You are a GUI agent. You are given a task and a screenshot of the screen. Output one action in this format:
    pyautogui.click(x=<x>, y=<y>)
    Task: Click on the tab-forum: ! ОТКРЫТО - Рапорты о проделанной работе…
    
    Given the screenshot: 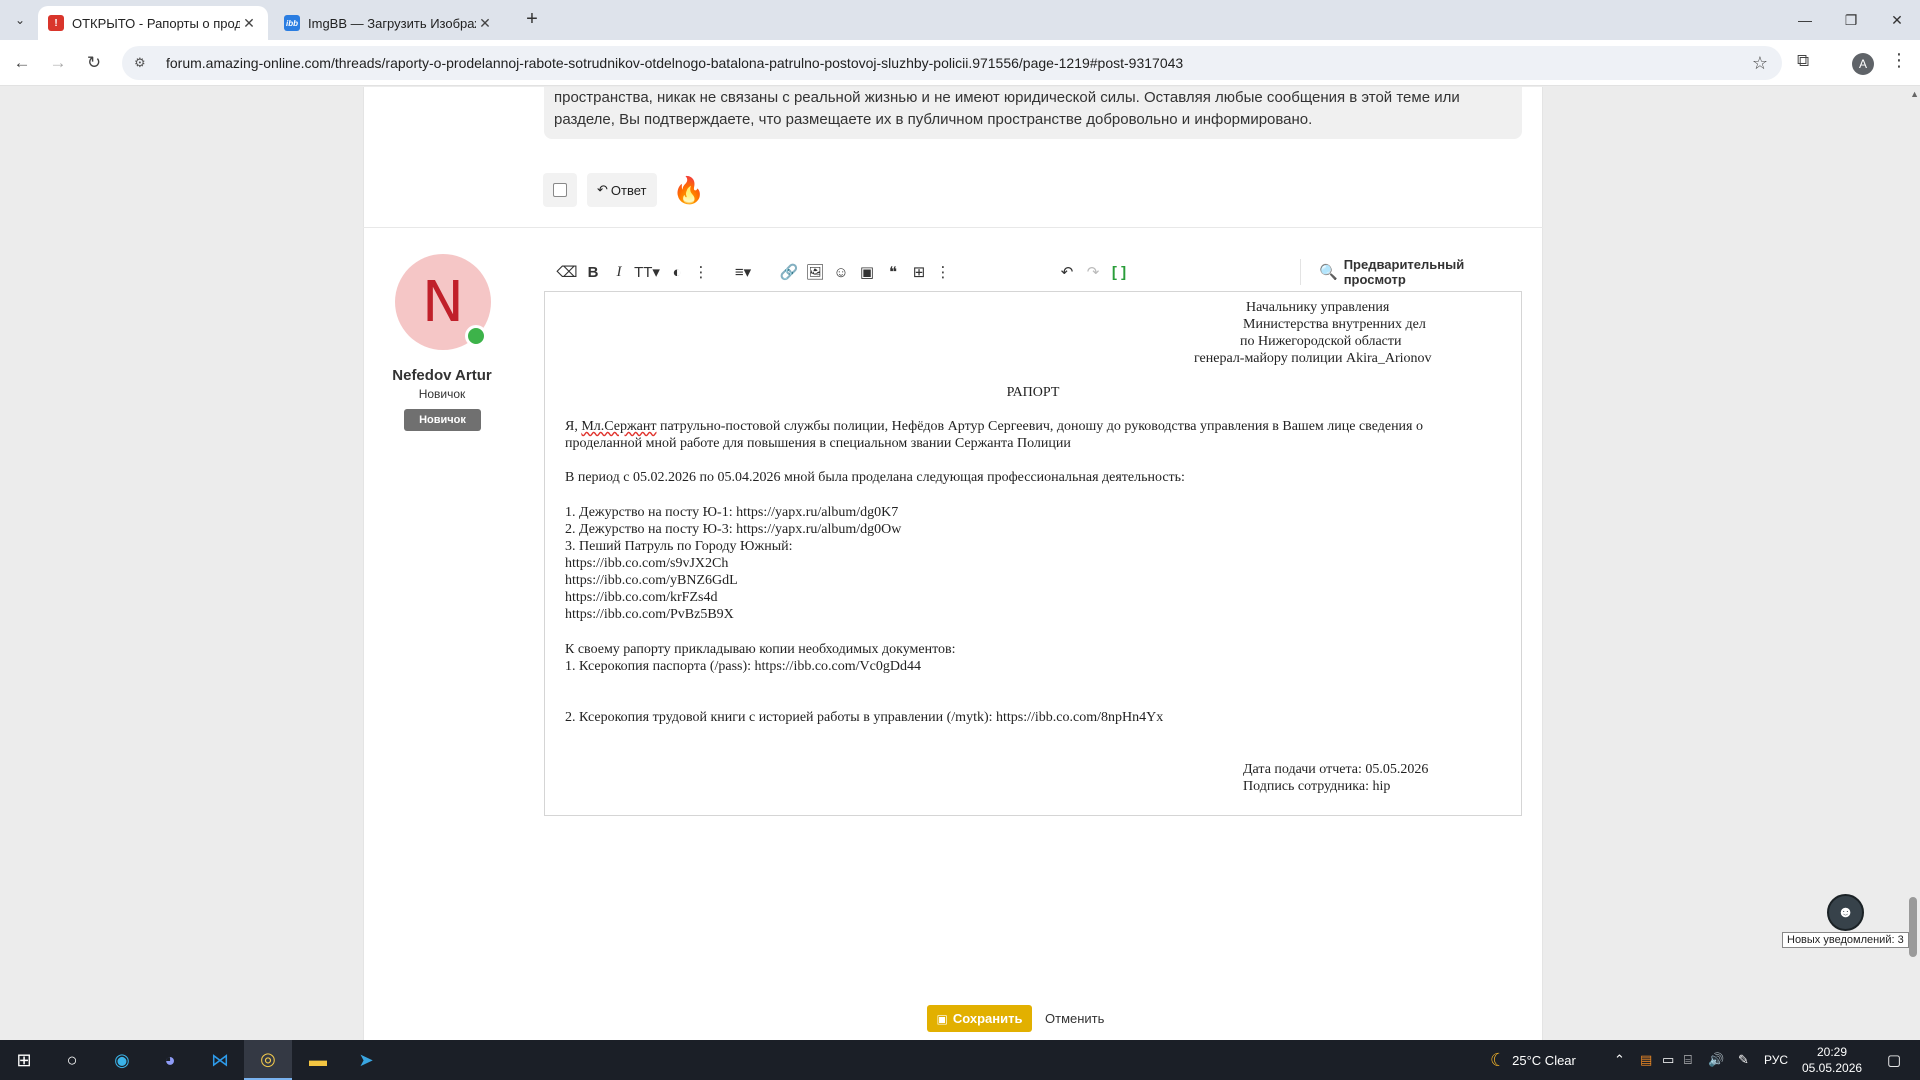 What is the action you would take?
    pyautogui.click(x=153, y=23)
    